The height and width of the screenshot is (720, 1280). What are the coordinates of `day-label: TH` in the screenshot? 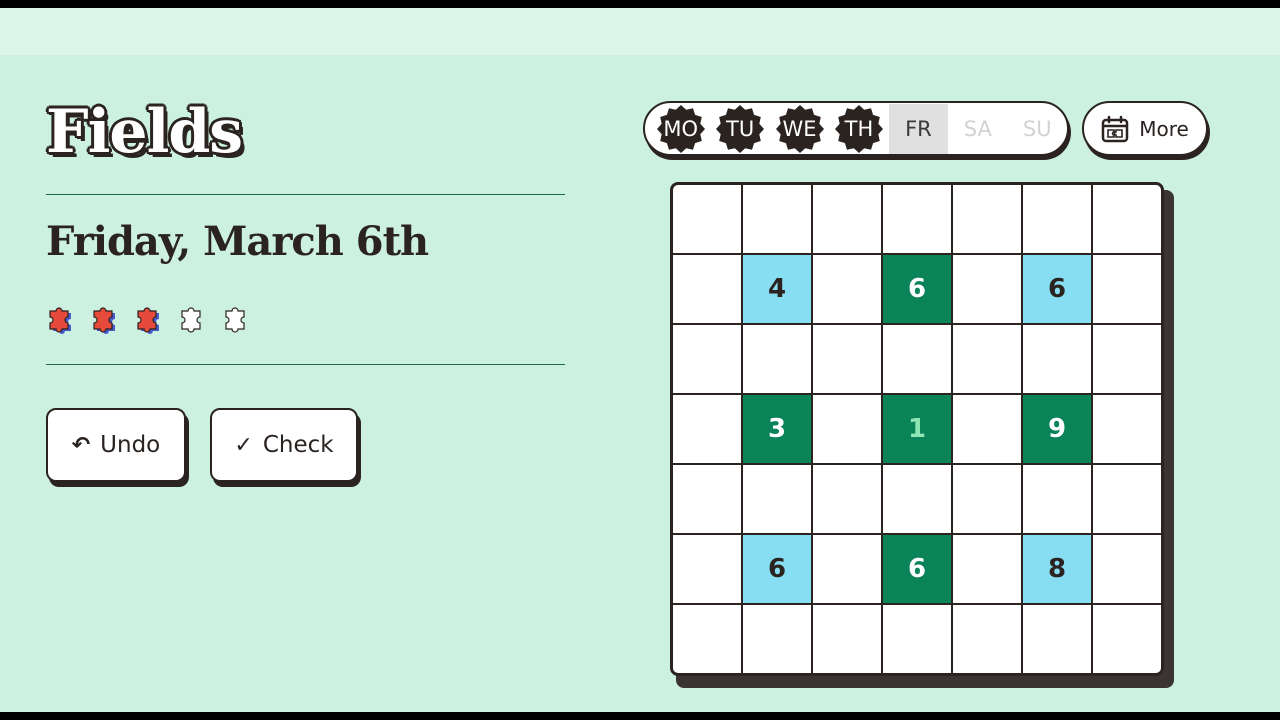 It's located at (859, 128).